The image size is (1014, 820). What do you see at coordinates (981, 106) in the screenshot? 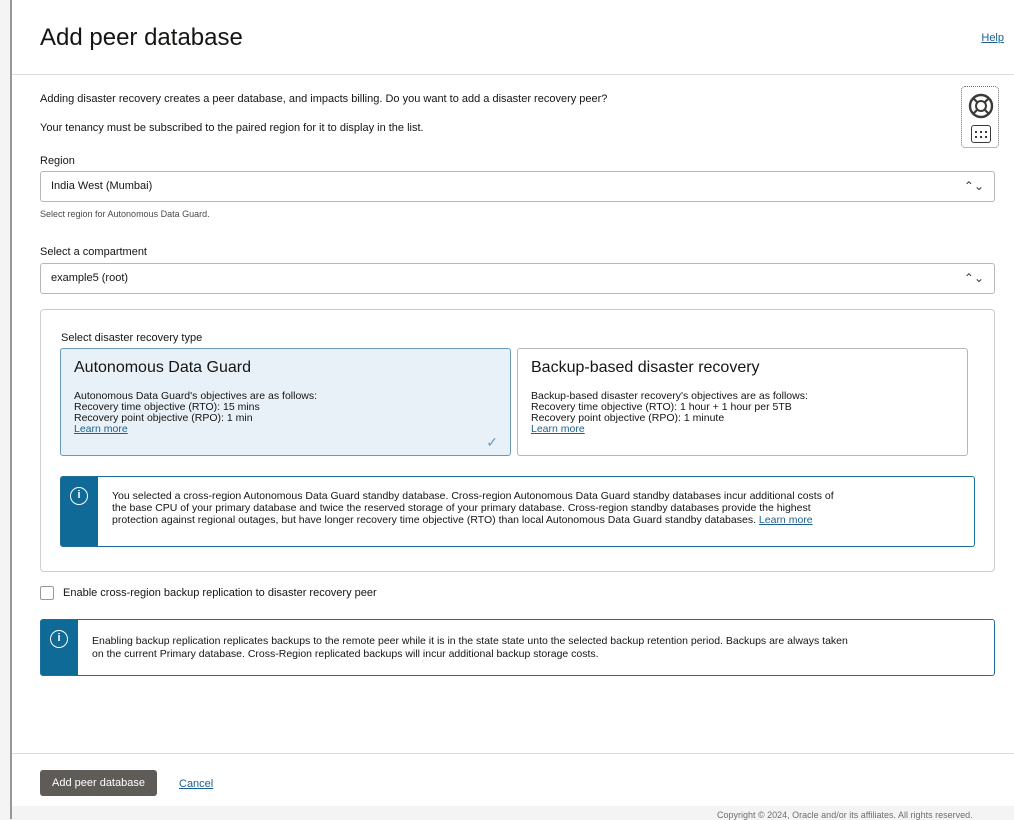
I see `lifebuoy-icon` at bounding box center [981, 106].